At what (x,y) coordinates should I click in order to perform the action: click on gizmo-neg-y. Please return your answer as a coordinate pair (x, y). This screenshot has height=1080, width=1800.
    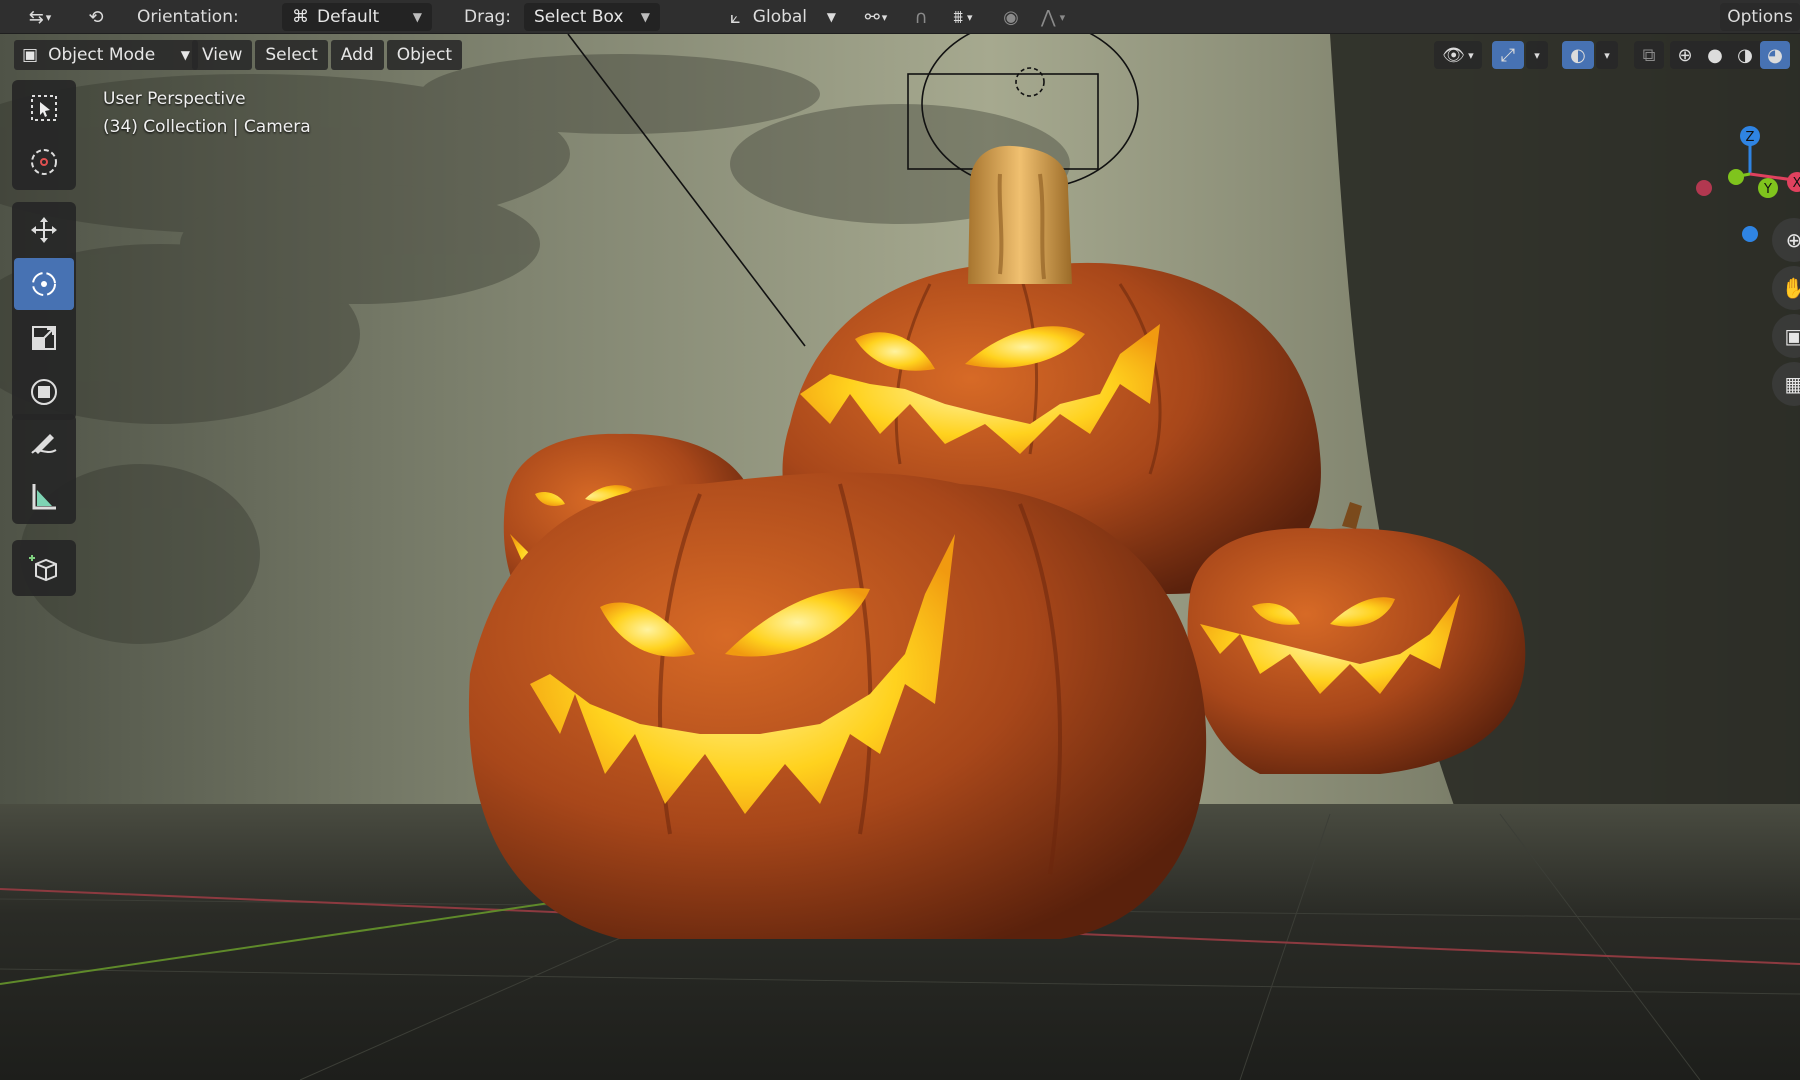
    Looking at the image, I should click on (1736, 177).